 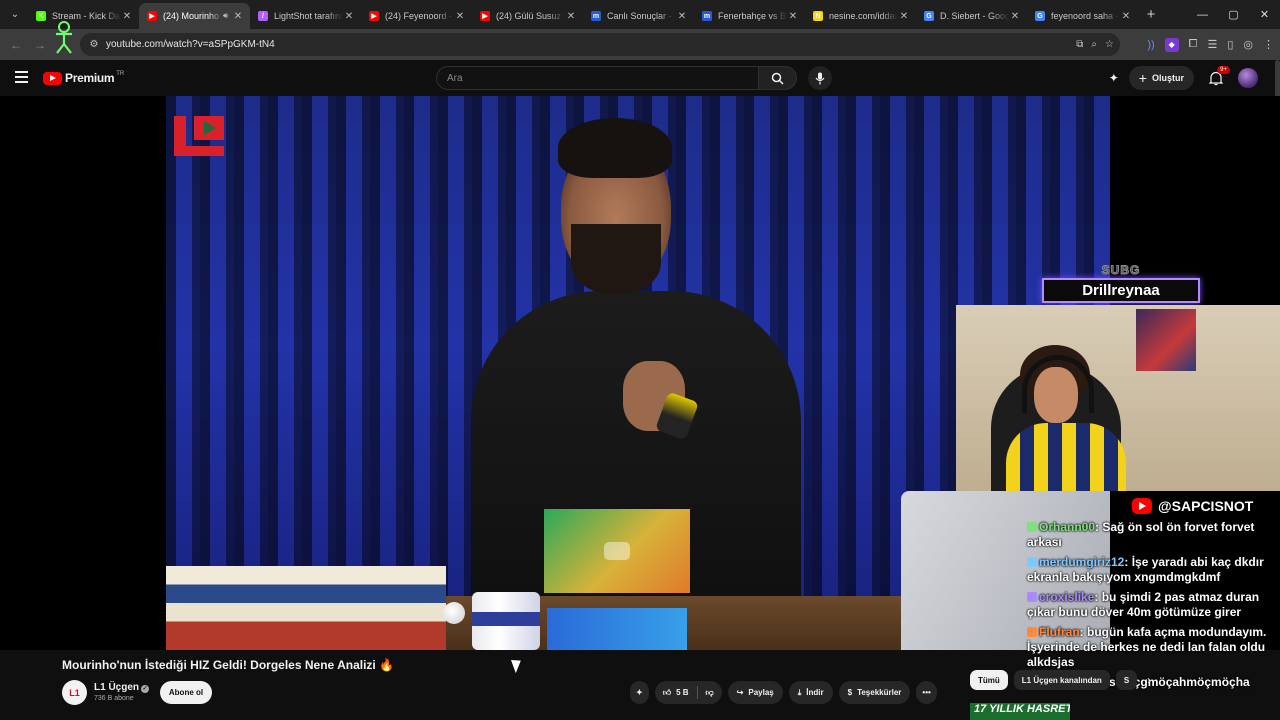 I want to click on browser-tab: ▶ (24) Feyenoord - ✕, so click(x=416, y=16).